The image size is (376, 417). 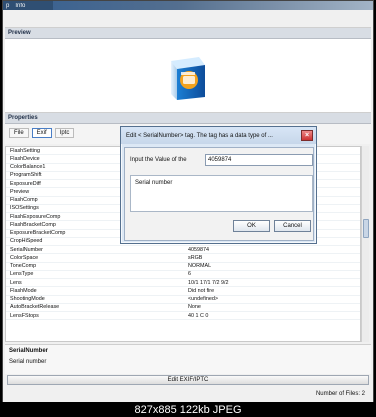 I want to click on property-name: ToneComp, so click(x=23, y=266).